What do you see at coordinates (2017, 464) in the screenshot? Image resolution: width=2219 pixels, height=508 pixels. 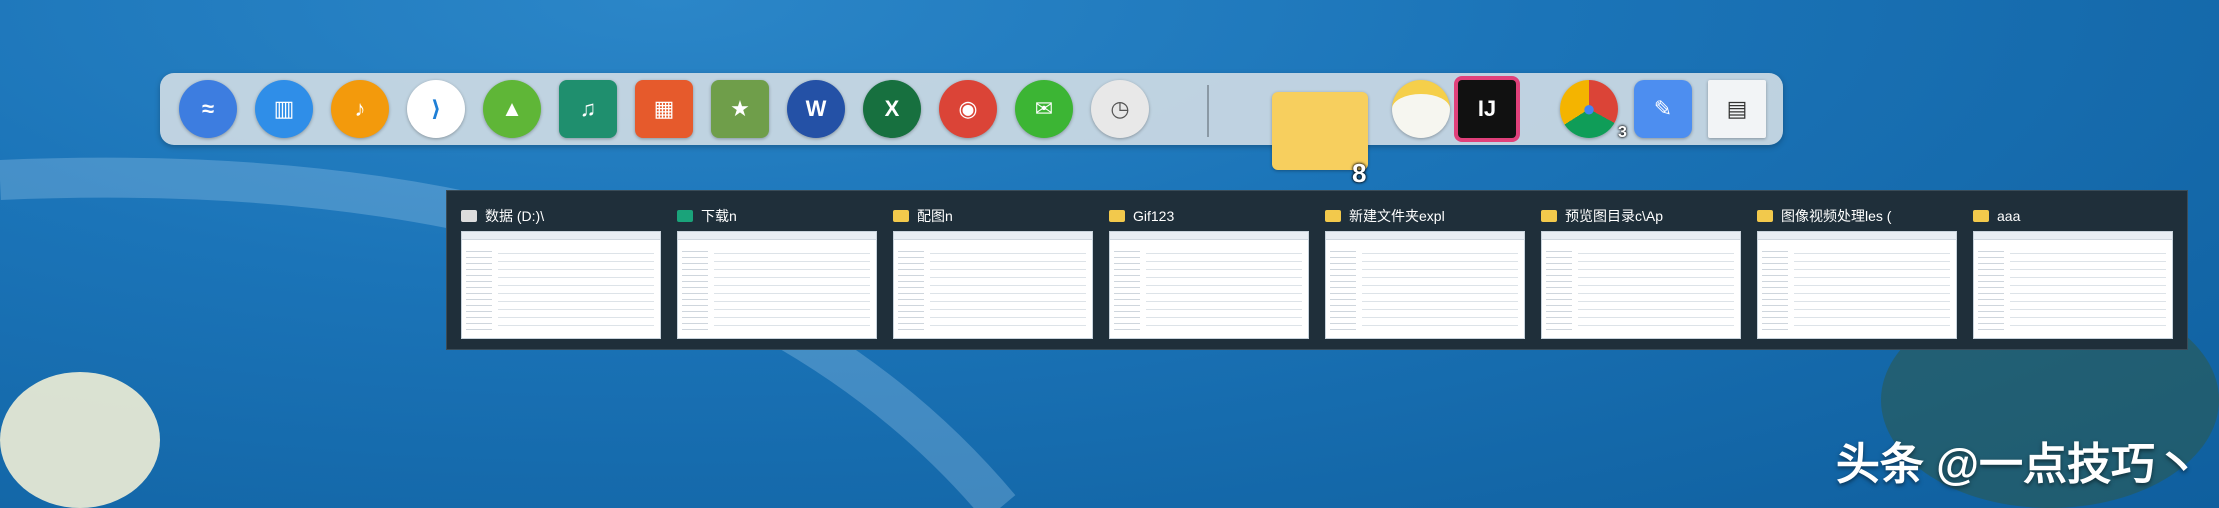 I see `watermark: 头条 @一点技巧丶` at bounding box center [2017, 464].